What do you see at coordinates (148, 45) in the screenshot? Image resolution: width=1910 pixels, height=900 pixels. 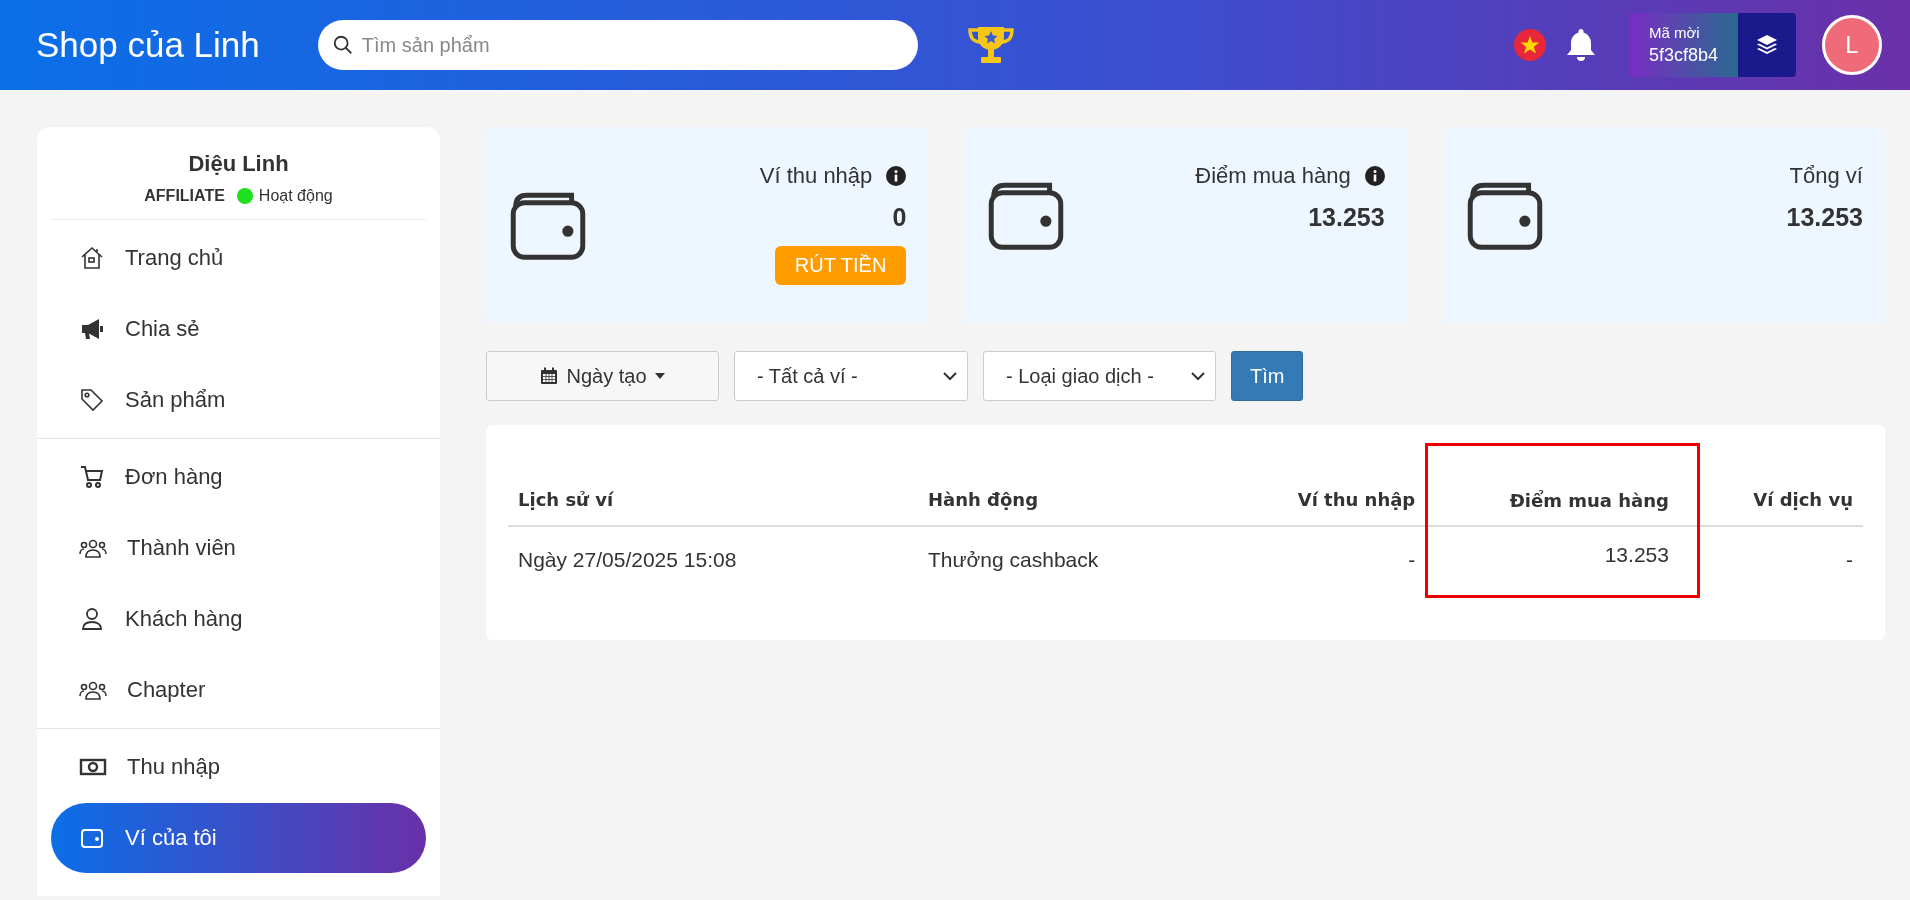 I see `shop-title: Shop của Linh` at bounding box center [148, 45].